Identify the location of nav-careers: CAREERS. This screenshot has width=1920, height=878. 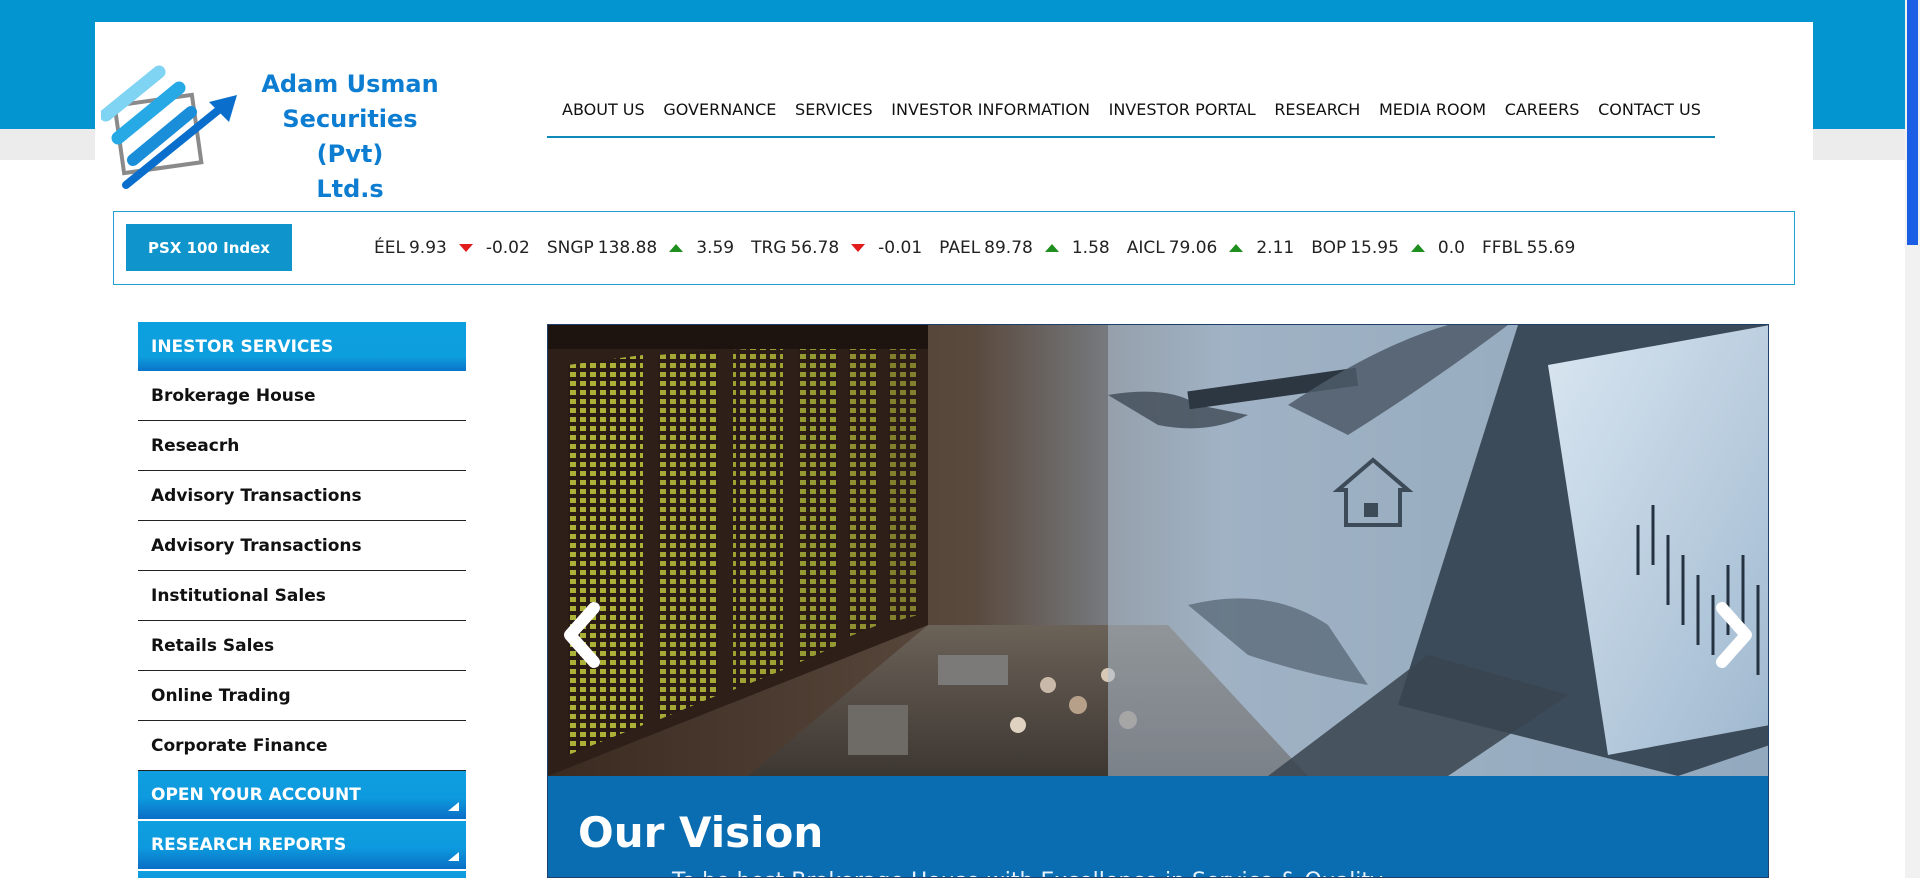
(1542, 109).